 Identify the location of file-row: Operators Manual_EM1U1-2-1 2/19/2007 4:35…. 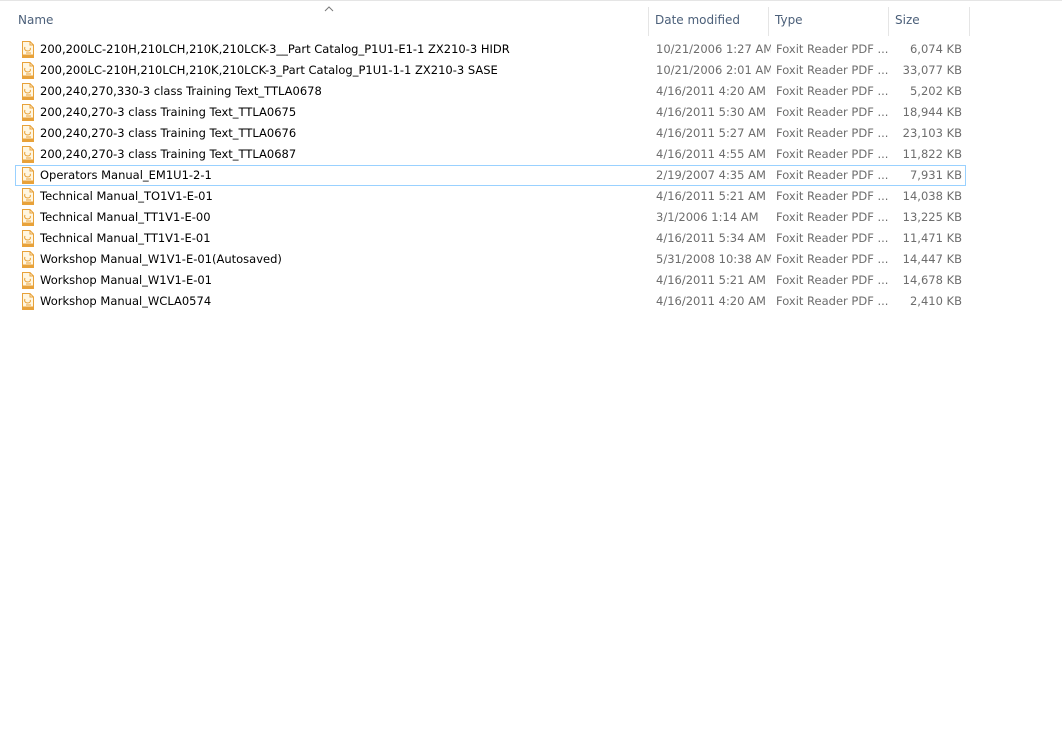
(490, 175).